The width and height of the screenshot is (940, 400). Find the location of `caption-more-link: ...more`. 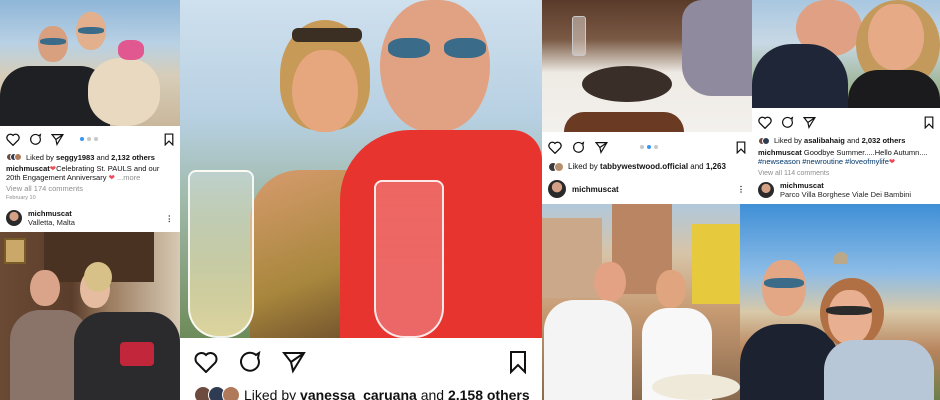

caption-more-link: ...more is located at coordinates (128, 177).